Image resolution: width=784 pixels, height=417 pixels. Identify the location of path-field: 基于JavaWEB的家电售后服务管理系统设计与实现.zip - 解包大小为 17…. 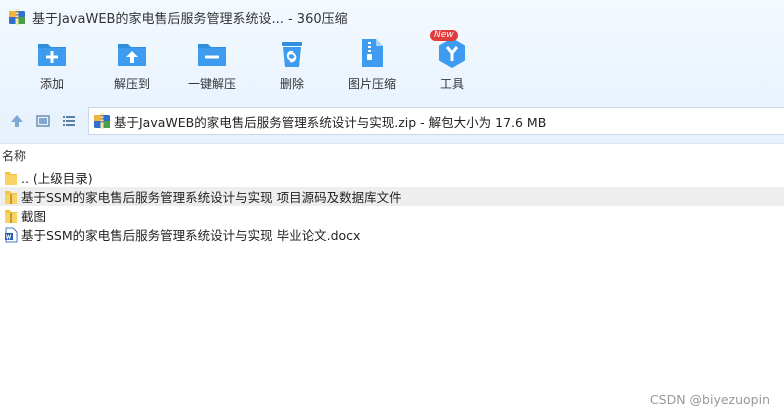
(436, 121).